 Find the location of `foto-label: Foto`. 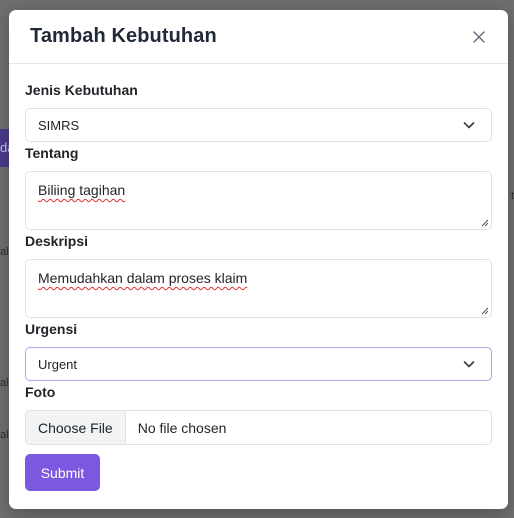

foto-label: Foto is located at coordinates (40, 392).